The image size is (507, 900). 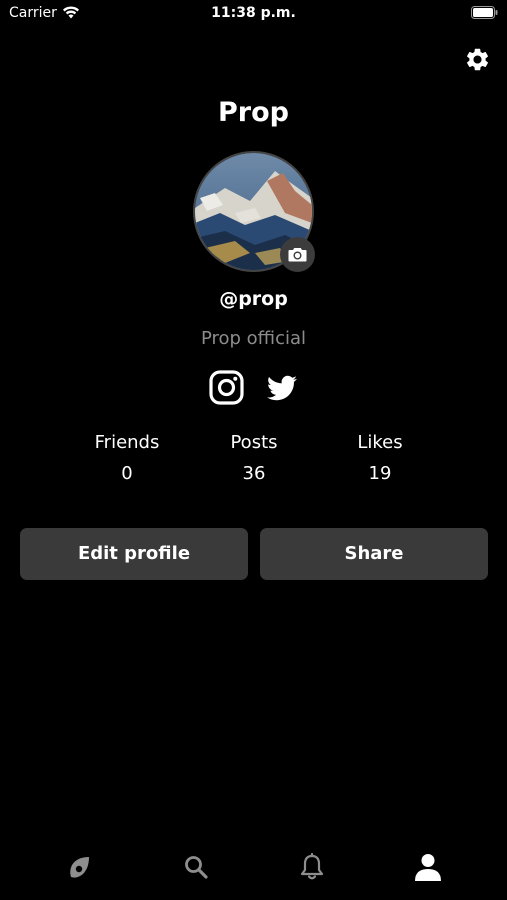 I want to click on edit-profile-button: Edit profile, so click(x=134, y=554).